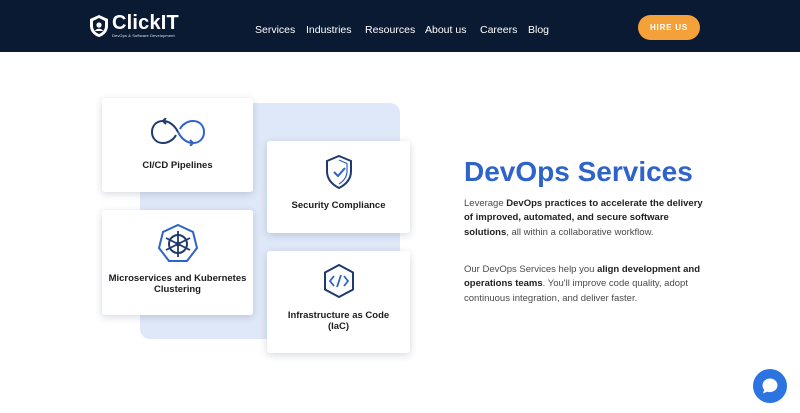 The image size is (800, 413). Describe the element at coordinates (275, 30) in the screenshot. I see `nav-services: Services` at that location.